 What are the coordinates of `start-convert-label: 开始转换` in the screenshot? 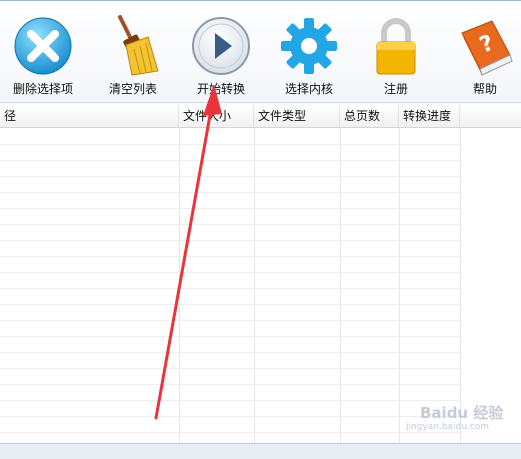 It's located at (220, 89).